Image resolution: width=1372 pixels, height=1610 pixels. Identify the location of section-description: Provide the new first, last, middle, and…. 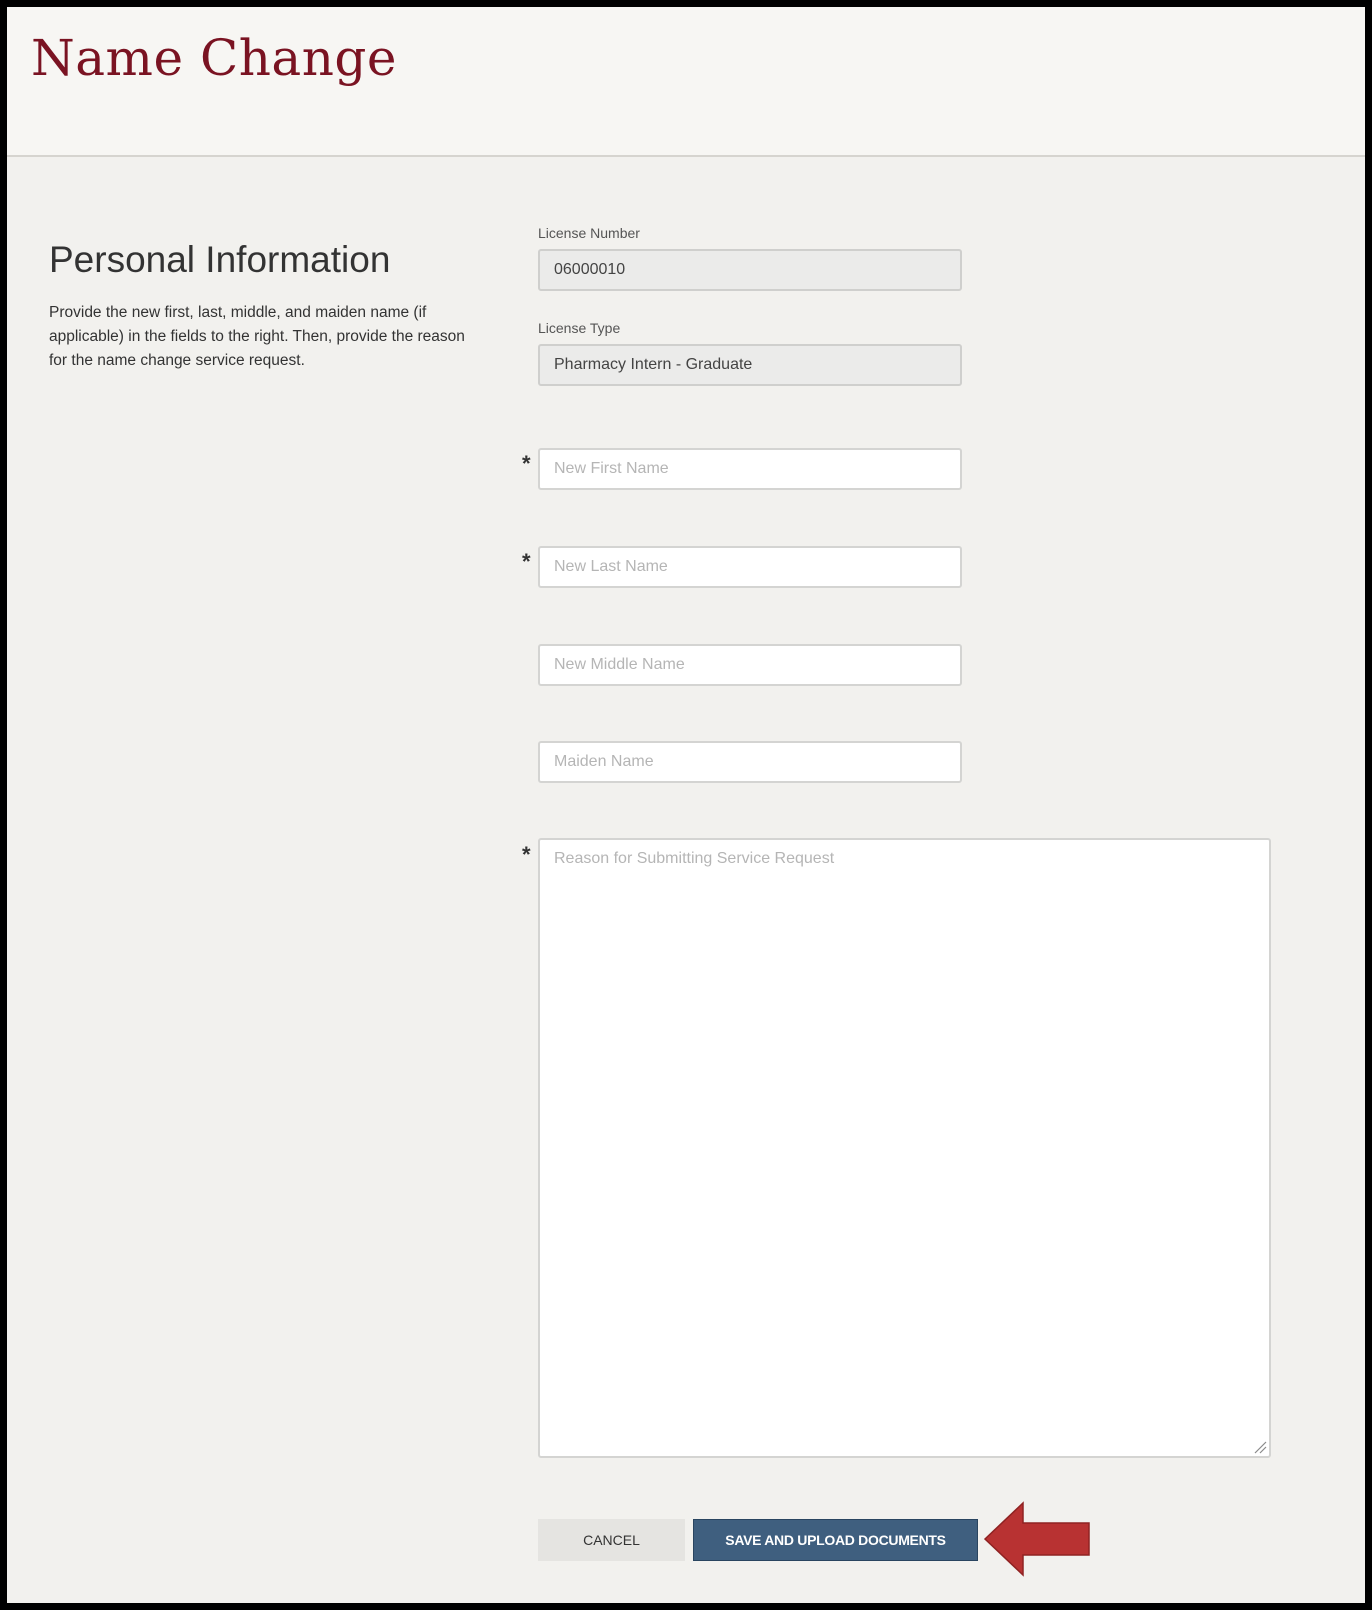
(257, 336).